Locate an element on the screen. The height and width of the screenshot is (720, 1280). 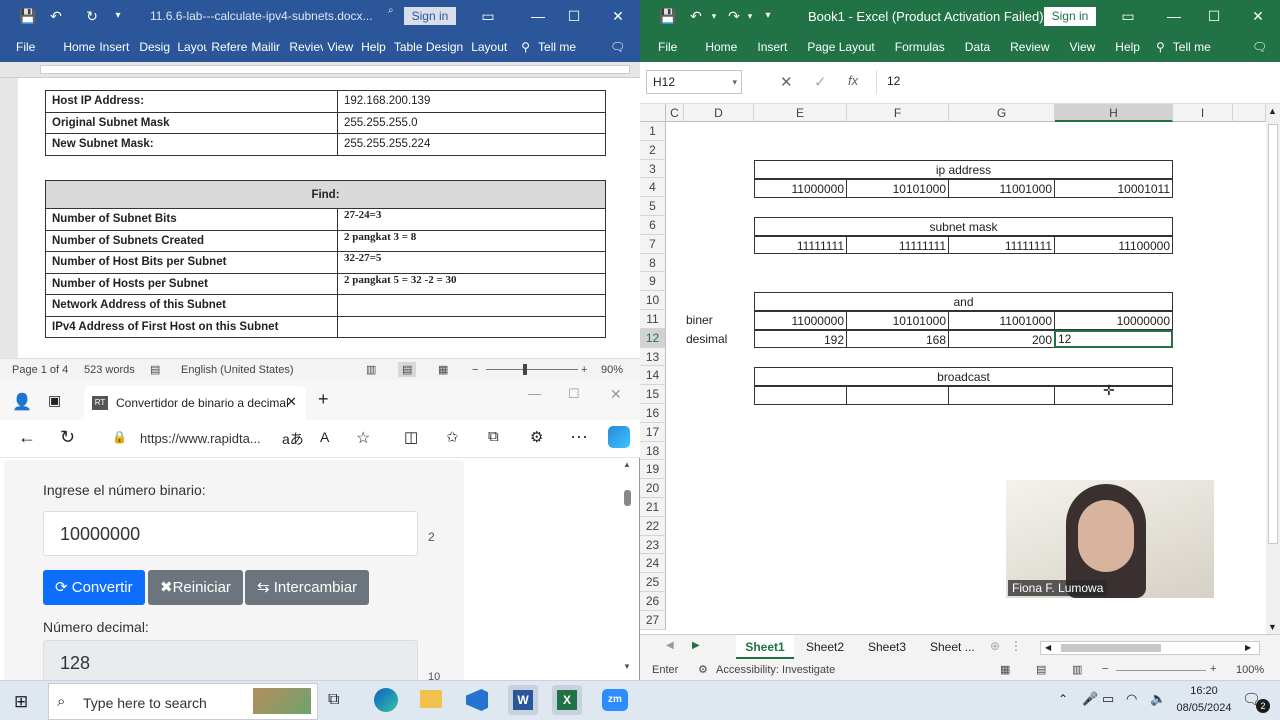
read-aloud-icon: aあ is located at coordinates (293, 439).